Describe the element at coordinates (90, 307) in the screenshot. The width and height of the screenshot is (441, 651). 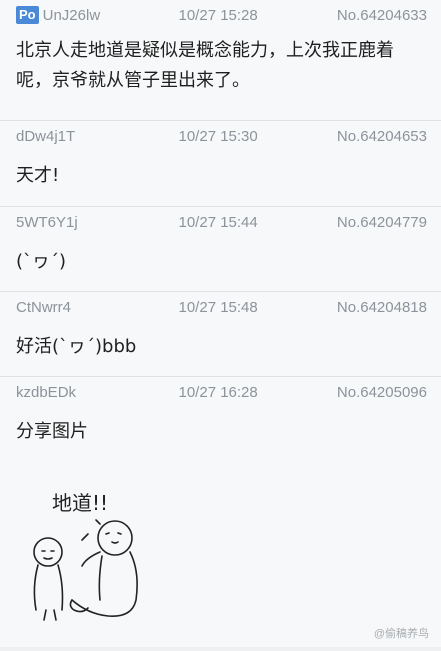
I see `poster-id: CtNwrr4` at that location.